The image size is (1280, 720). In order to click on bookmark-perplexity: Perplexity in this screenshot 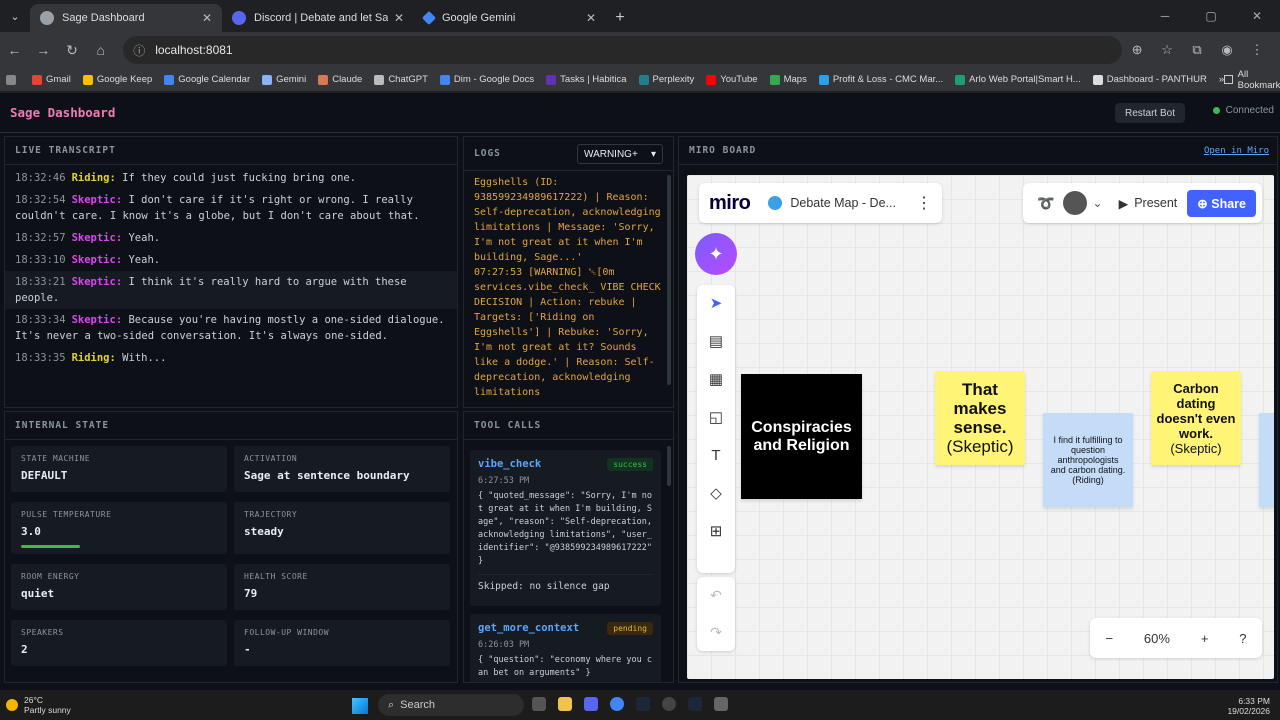, I will do `click(666, 79)`.